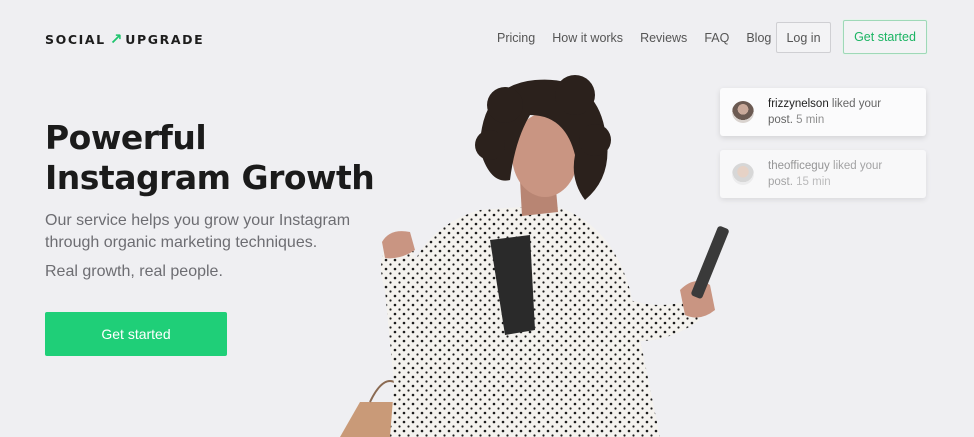 This screenshot has height=437, width=974. What do you see at coordinates (808, 120) in the screenshot?
I see `notification-time: 5 min` at bounding box center [808, 120].